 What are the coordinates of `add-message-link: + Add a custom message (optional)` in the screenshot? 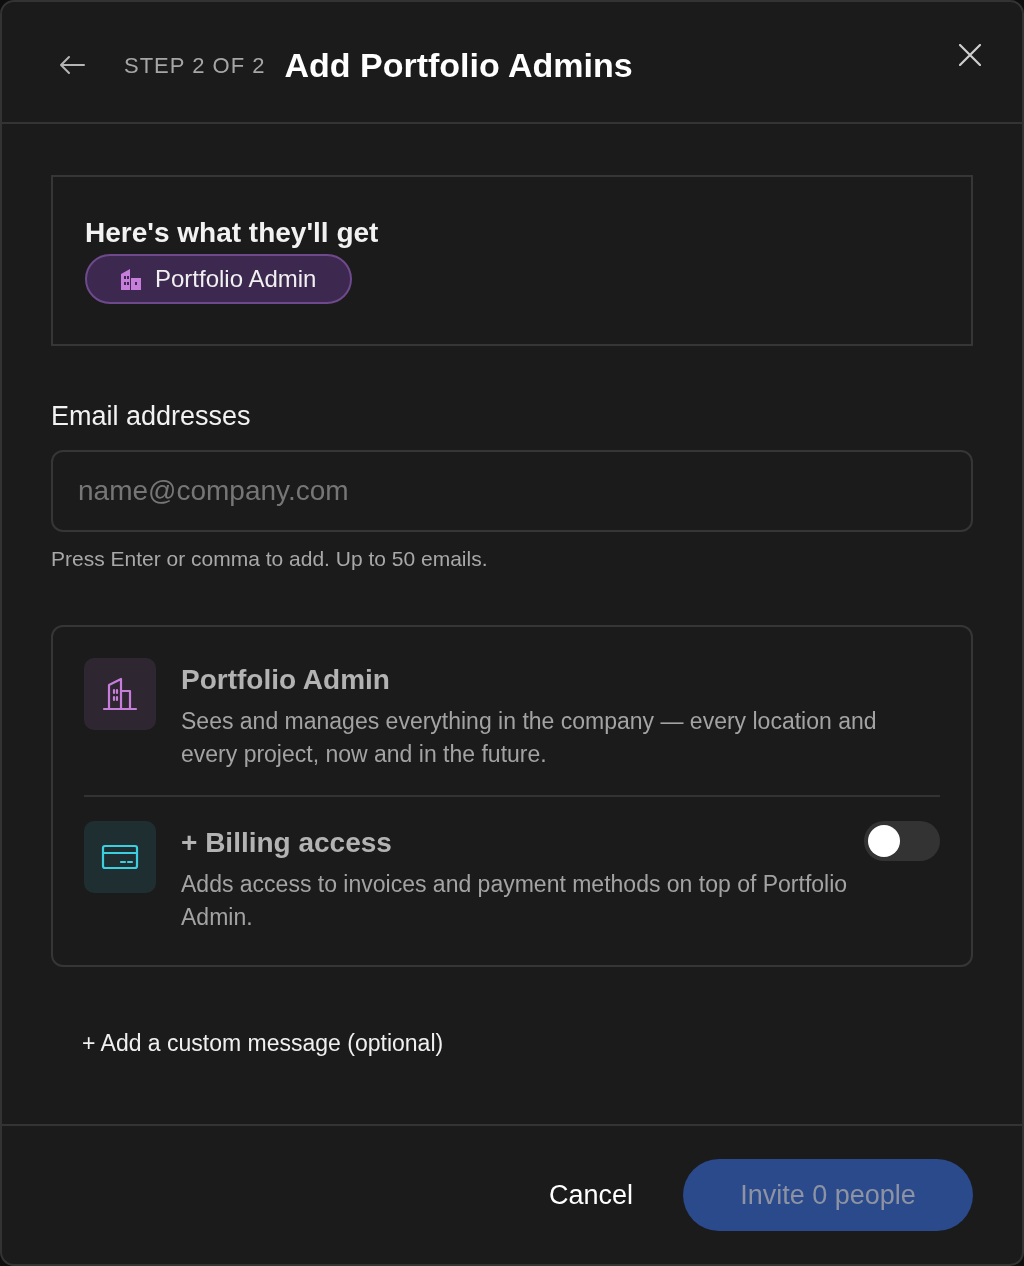 It's located at (263, 1043).